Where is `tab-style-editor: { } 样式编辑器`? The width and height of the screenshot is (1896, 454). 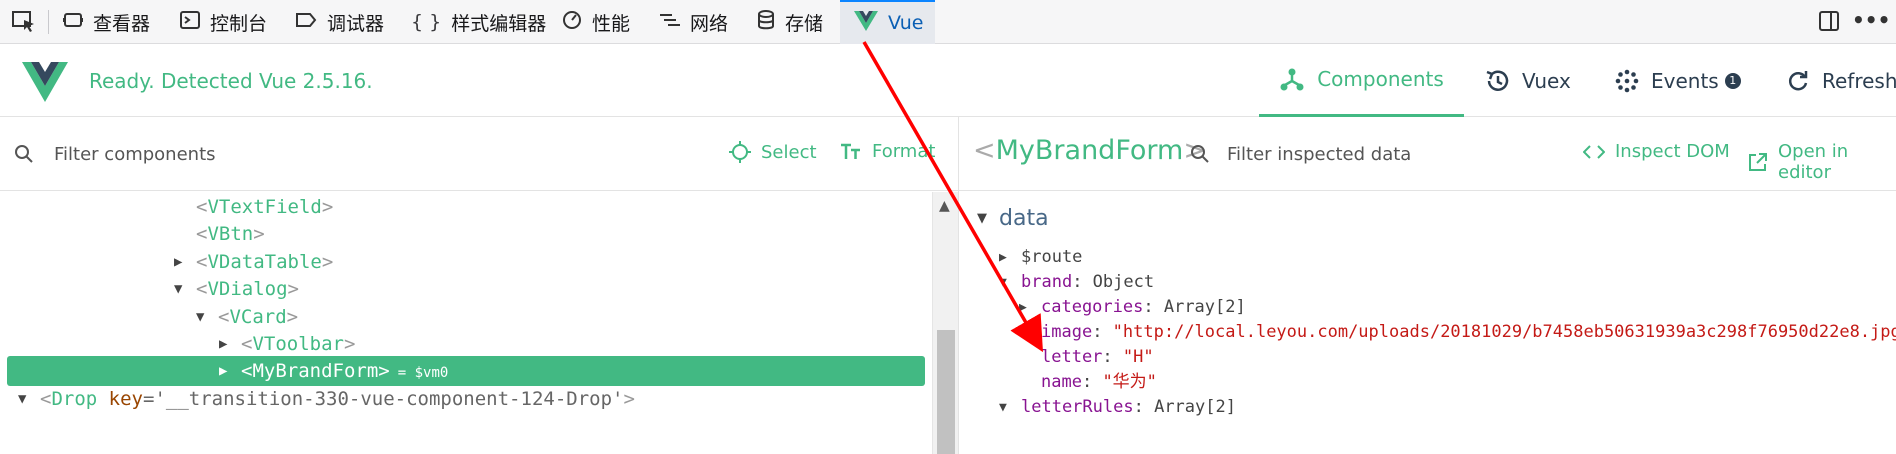
tab-style-editor: { } 样式编辑器 is located at coordinates (478, 22).